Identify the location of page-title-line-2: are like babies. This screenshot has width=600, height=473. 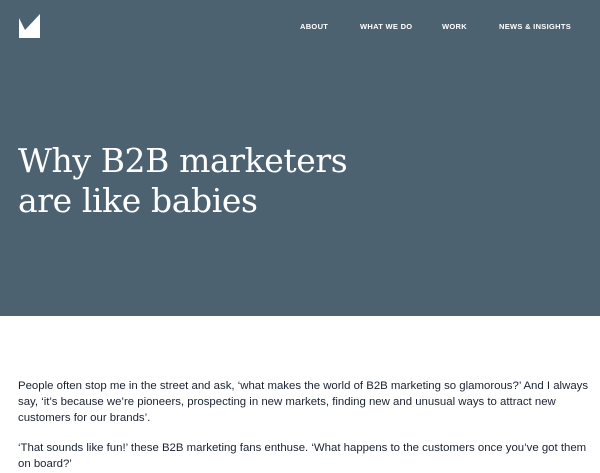
(138, 200).